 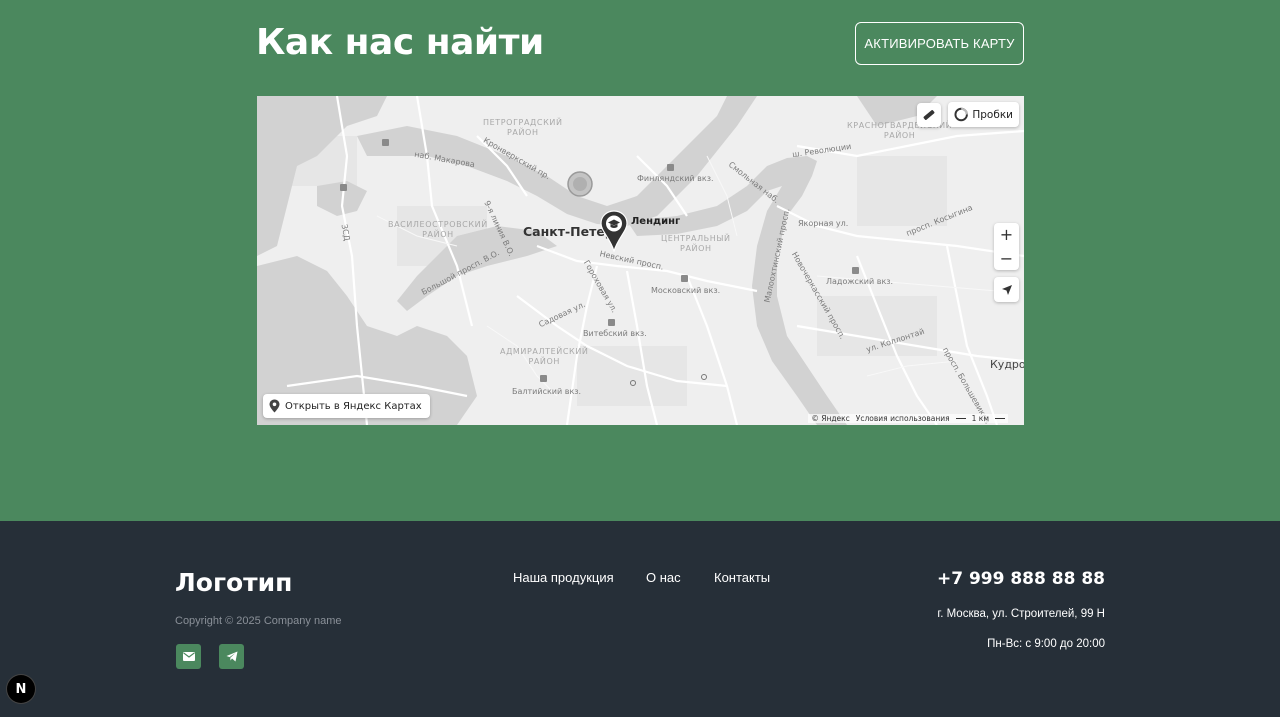 I want to click on label-baltiysky: Балтийский вкз., so click(x=547, y=391).